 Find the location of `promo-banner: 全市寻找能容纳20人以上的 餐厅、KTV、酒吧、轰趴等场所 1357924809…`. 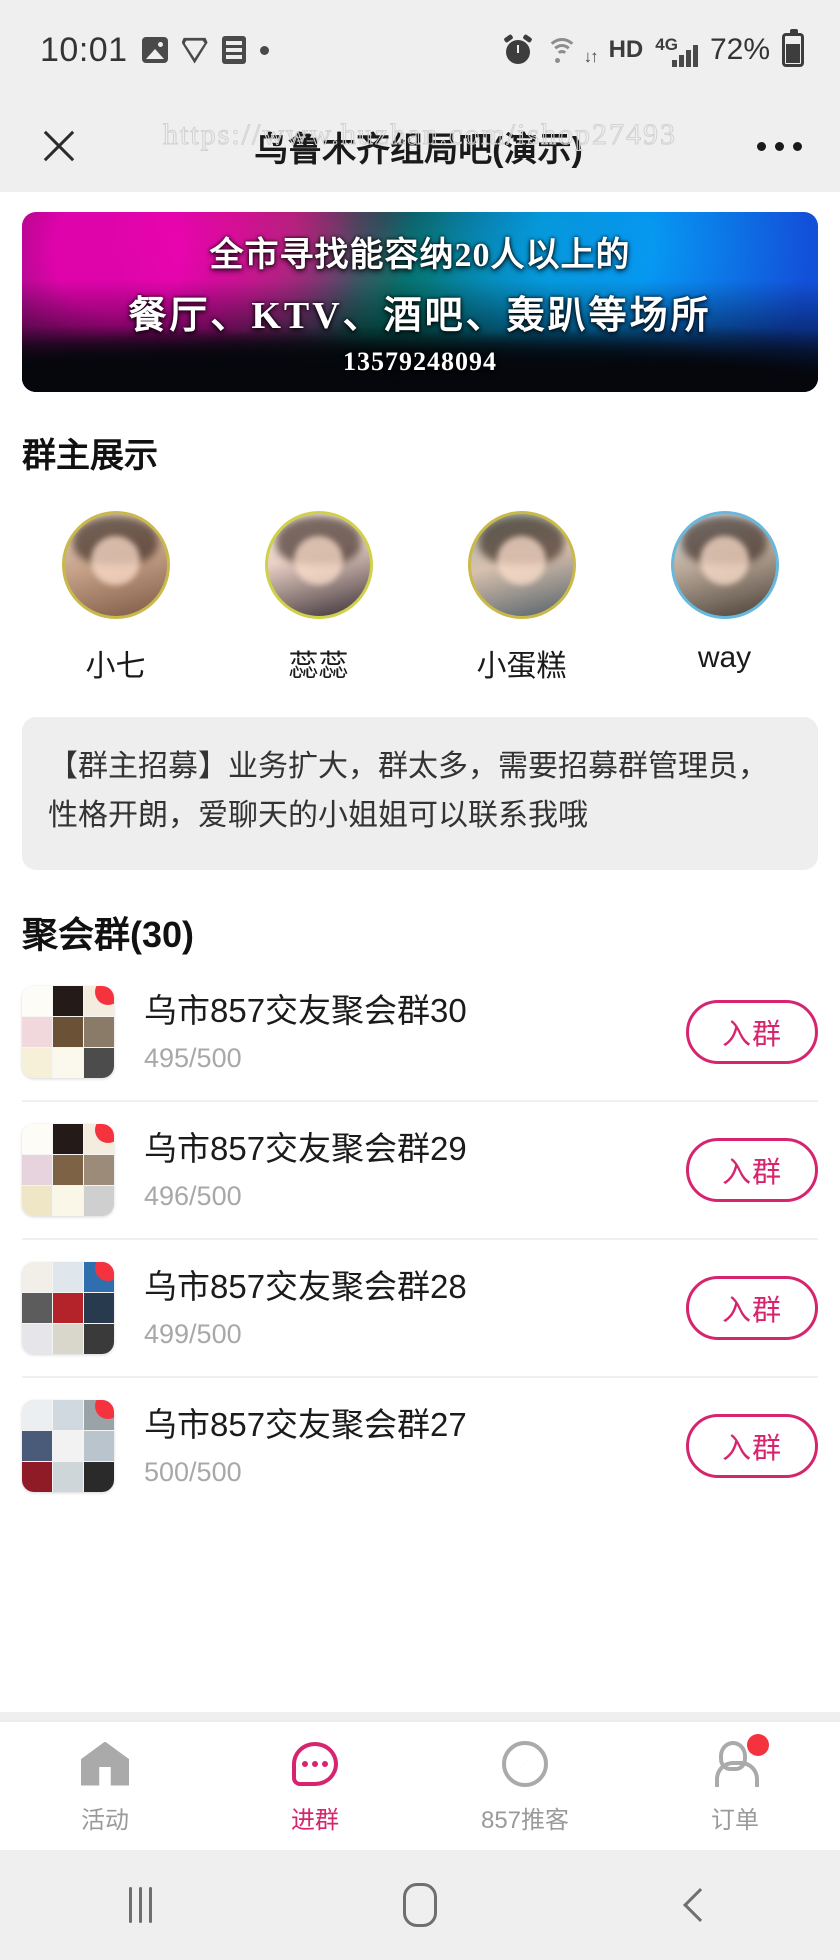

promo-banner: 全市寻找能容纳20人以上的 餐厅、KTV、酒吧、轰趴等场所 1357924809… is located at coordinates (420, 302).